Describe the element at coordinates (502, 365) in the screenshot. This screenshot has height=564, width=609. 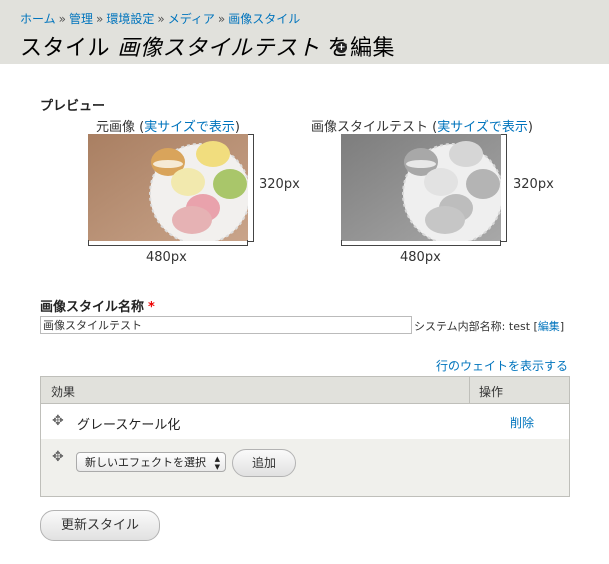
I see `show-row-weights-link: 行のウェイトを表示する` at that location.